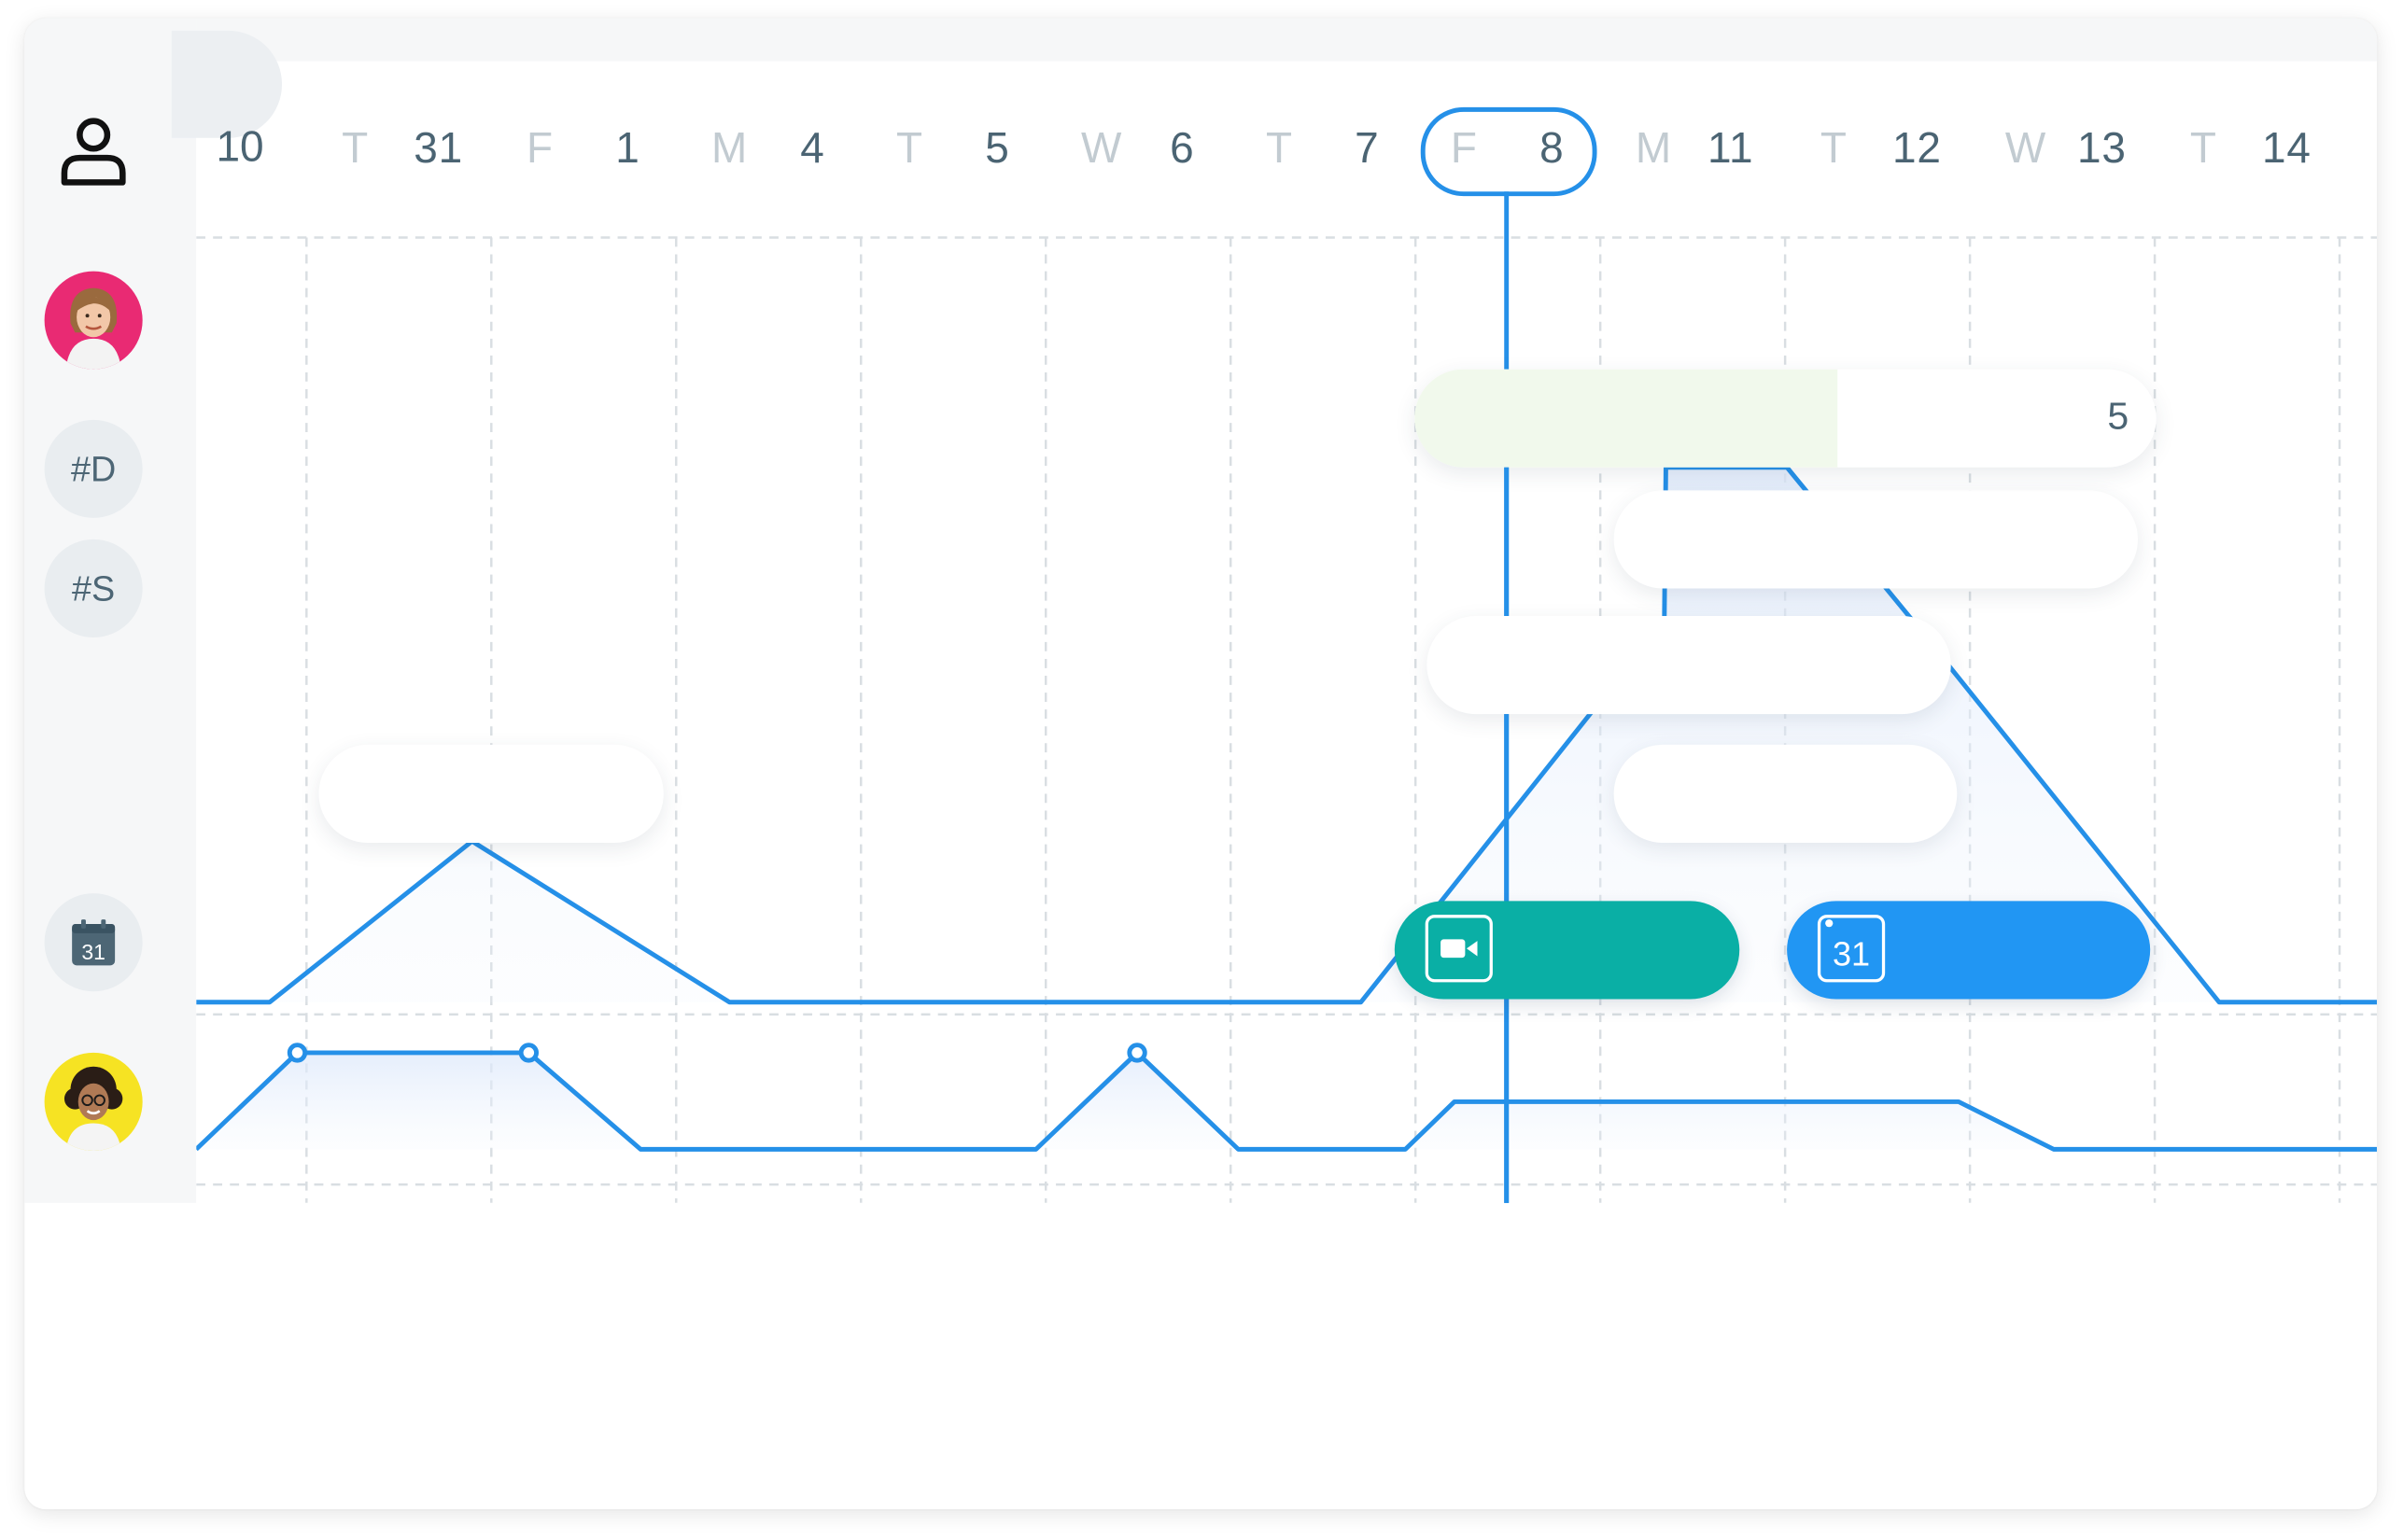 This screenshot has width=2403, height=1540. I want to click on calendar-event-pill: 31, so click(1969, 950).